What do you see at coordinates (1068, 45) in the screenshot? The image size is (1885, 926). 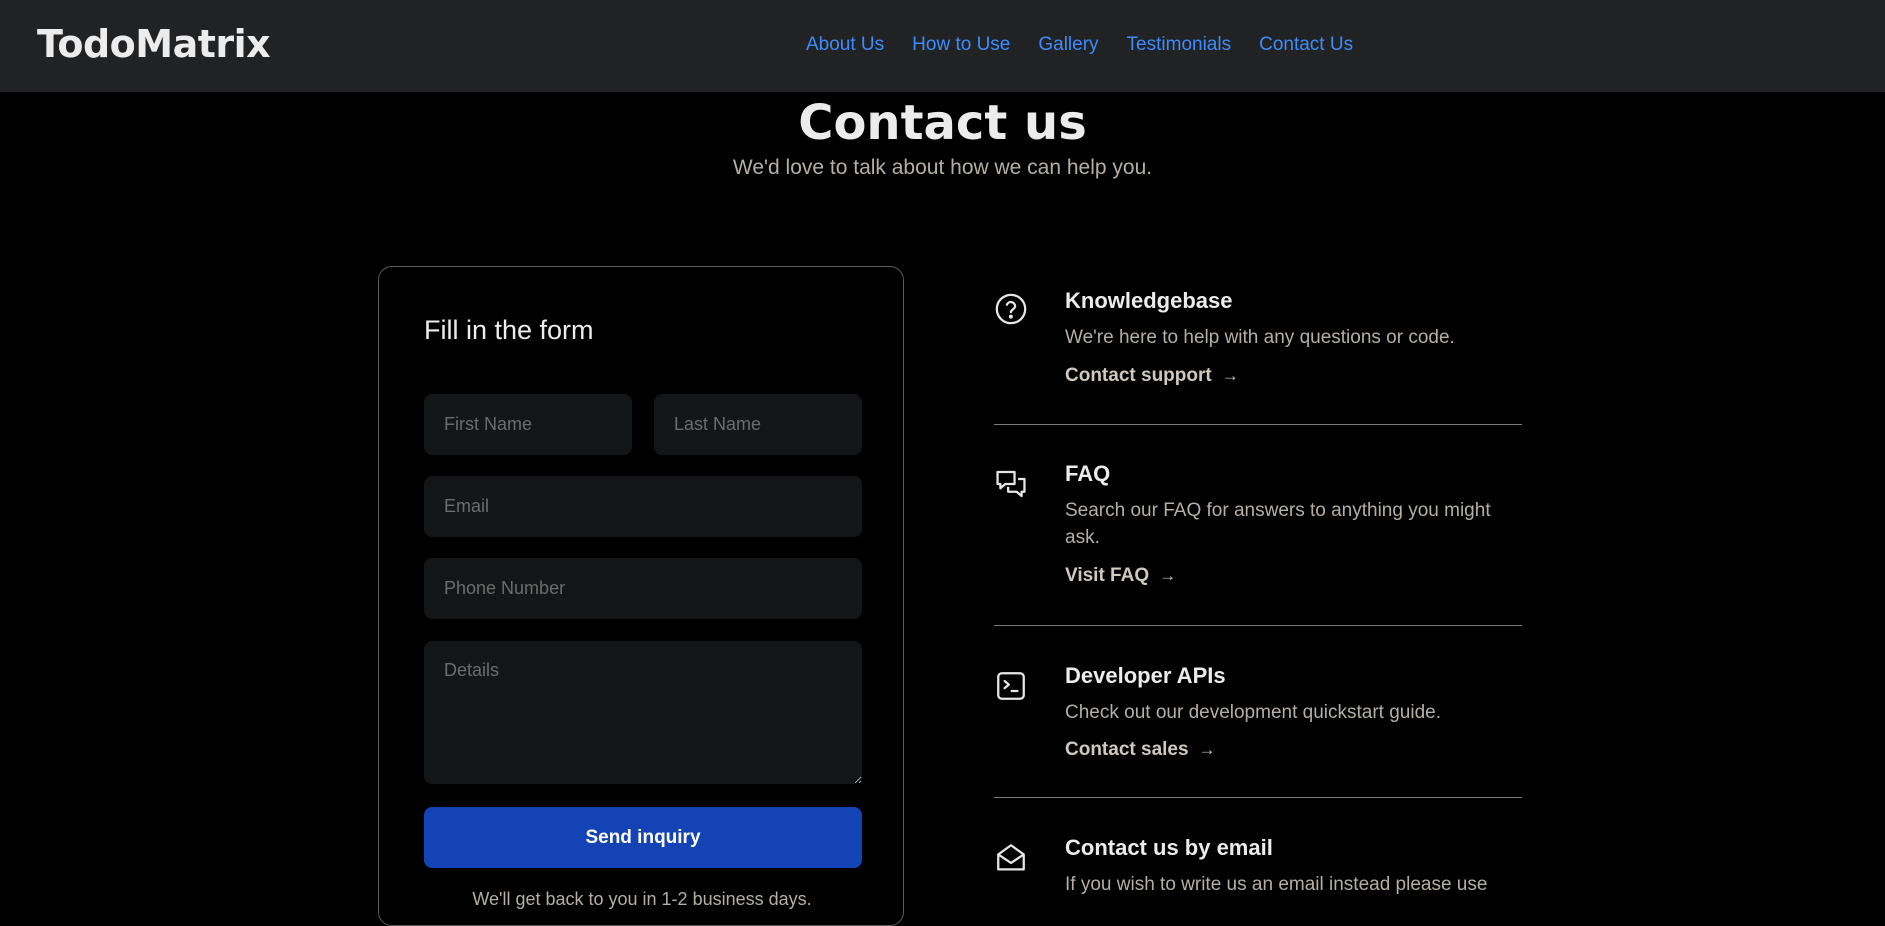 I see `nav-gallery: Gallery` at bounding box center [1068, 45].